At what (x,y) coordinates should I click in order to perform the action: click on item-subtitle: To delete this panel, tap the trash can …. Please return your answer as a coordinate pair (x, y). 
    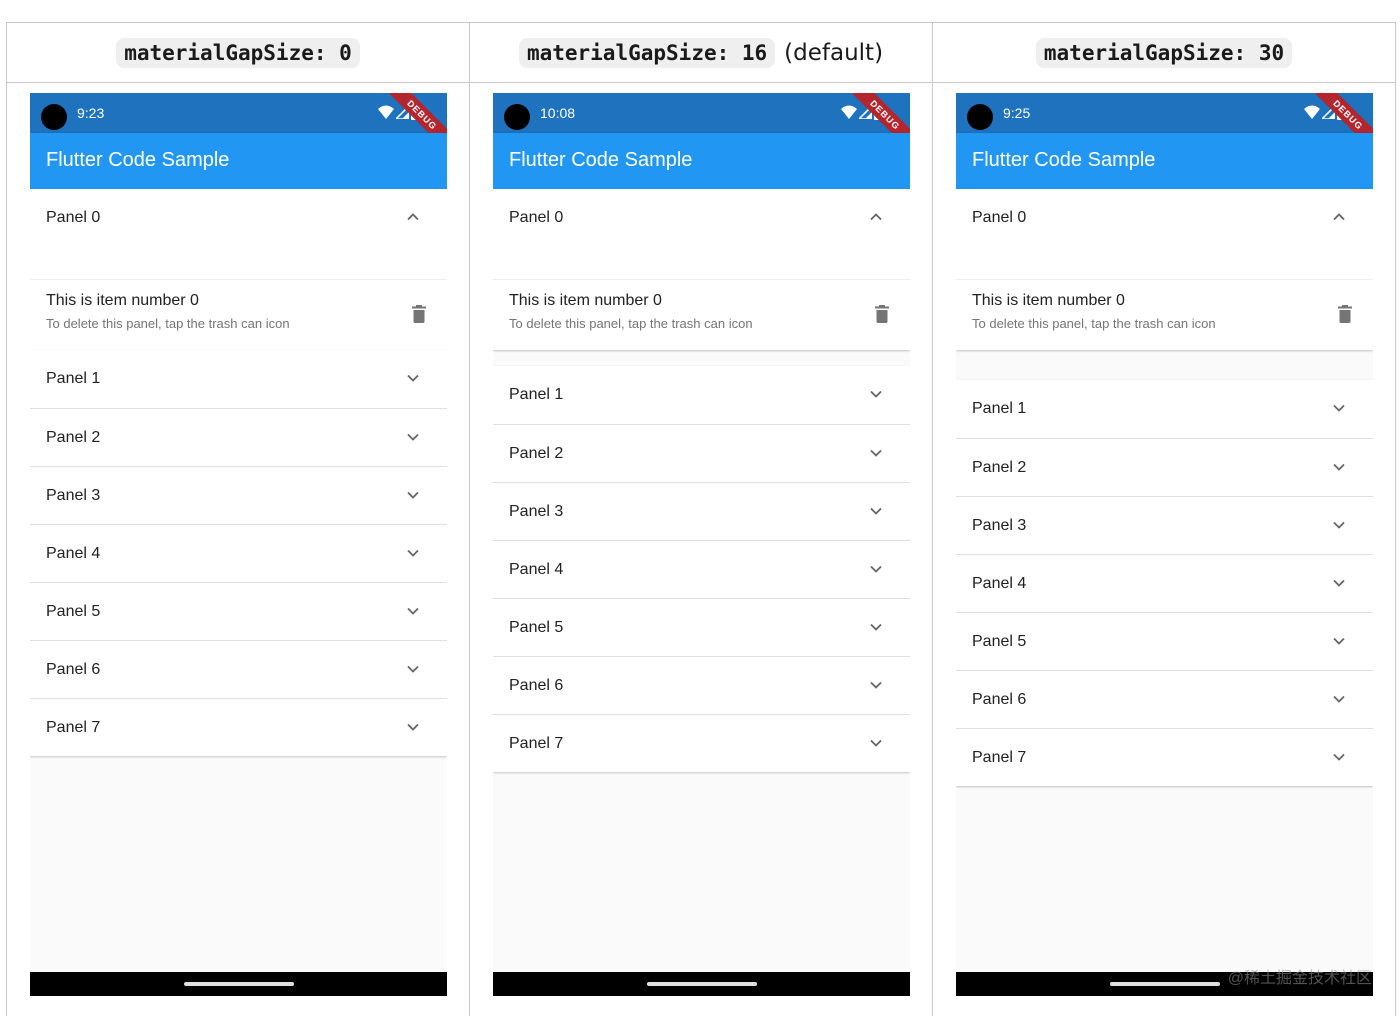
    Looking at the image, I should click on (1094, 323).